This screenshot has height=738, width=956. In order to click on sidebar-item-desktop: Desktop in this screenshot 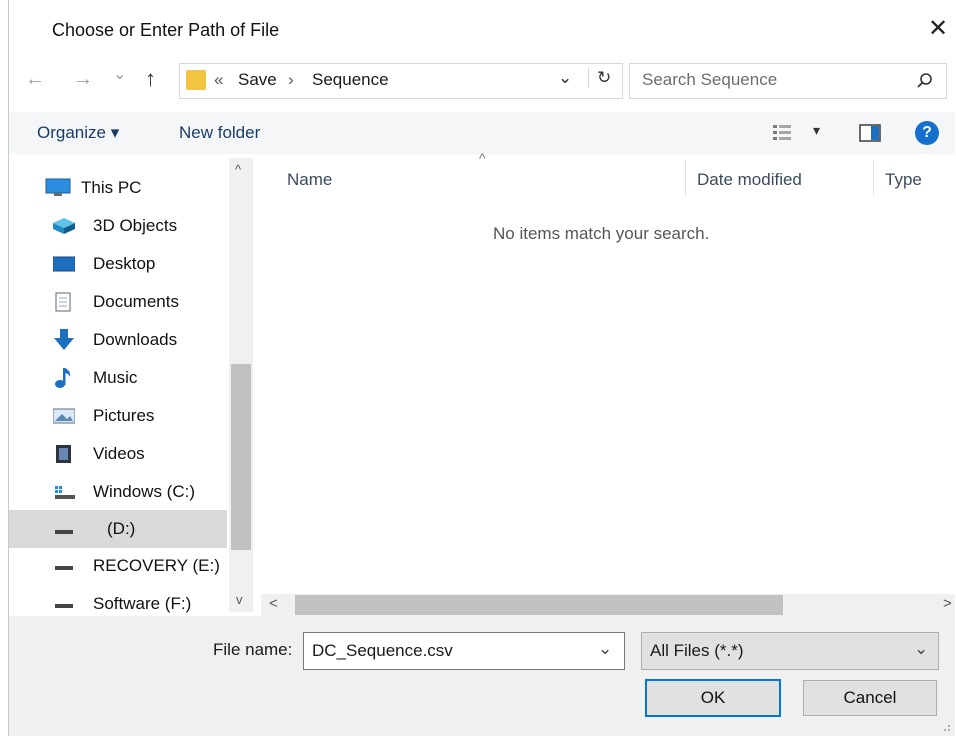, I will do `click(118, 264)`.